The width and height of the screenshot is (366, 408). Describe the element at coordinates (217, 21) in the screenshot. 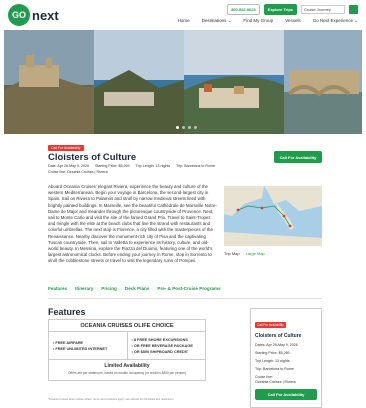

I see `nav-item-destinations: Destinations ⌄` at that location.